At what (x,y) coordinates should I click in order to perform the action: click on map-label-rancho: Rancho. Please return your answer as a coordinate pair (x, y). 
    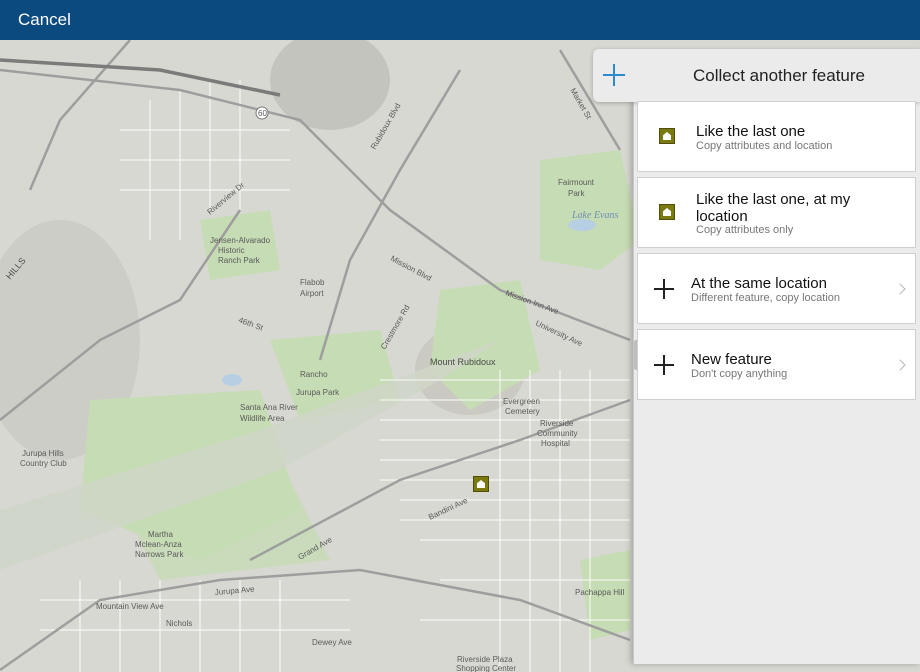
    Looking at the image, I should click on (314, 374).